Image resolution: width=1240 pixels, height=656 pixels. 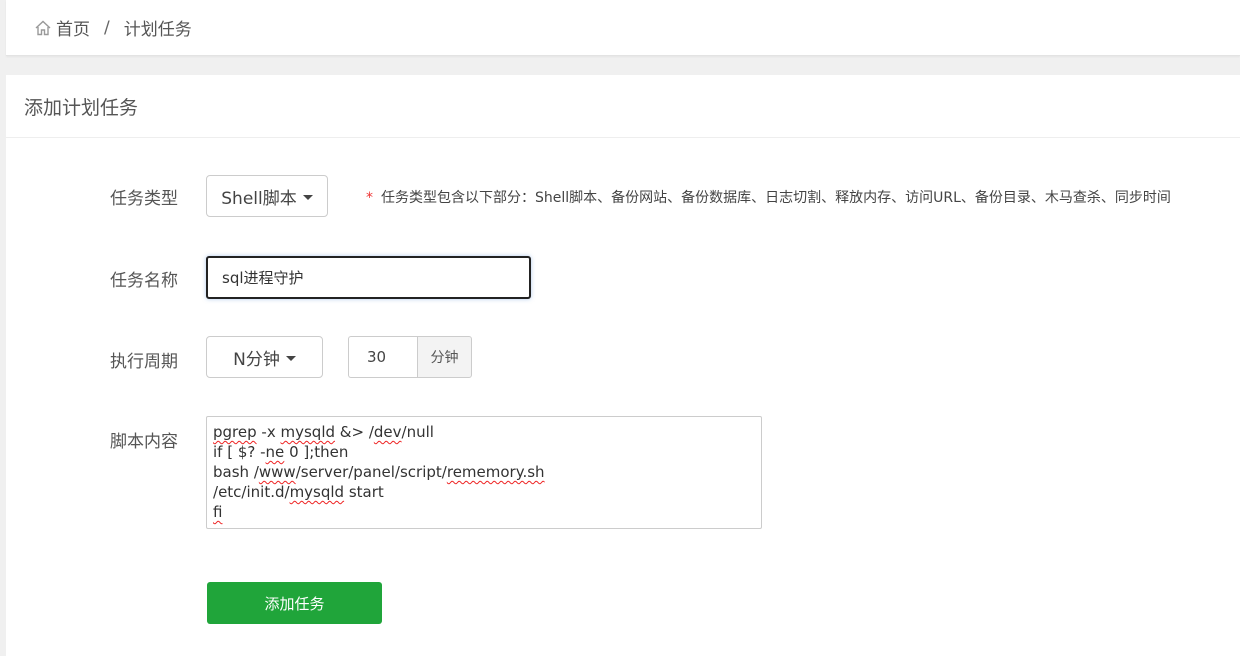 What do you see at coordinates (256, 359) in the screenshot?
I see `period-selected: N分钟` at bounding box center [256, 359].